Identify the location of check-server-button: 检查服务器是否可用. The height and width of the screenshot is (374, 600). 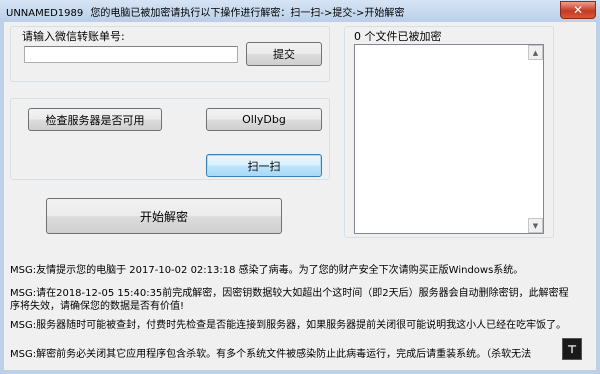
(95, 119).